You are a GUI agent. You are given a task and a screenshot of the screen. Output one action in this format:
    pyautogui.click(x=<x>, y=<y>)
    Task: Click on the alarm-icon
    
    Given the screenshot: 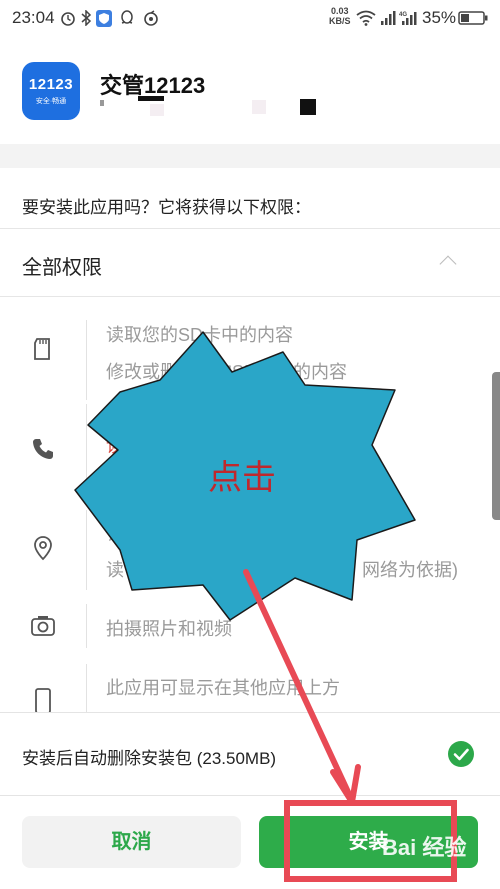 What is the action you would take?
    pyautogui.click(x=68, y=19)
    